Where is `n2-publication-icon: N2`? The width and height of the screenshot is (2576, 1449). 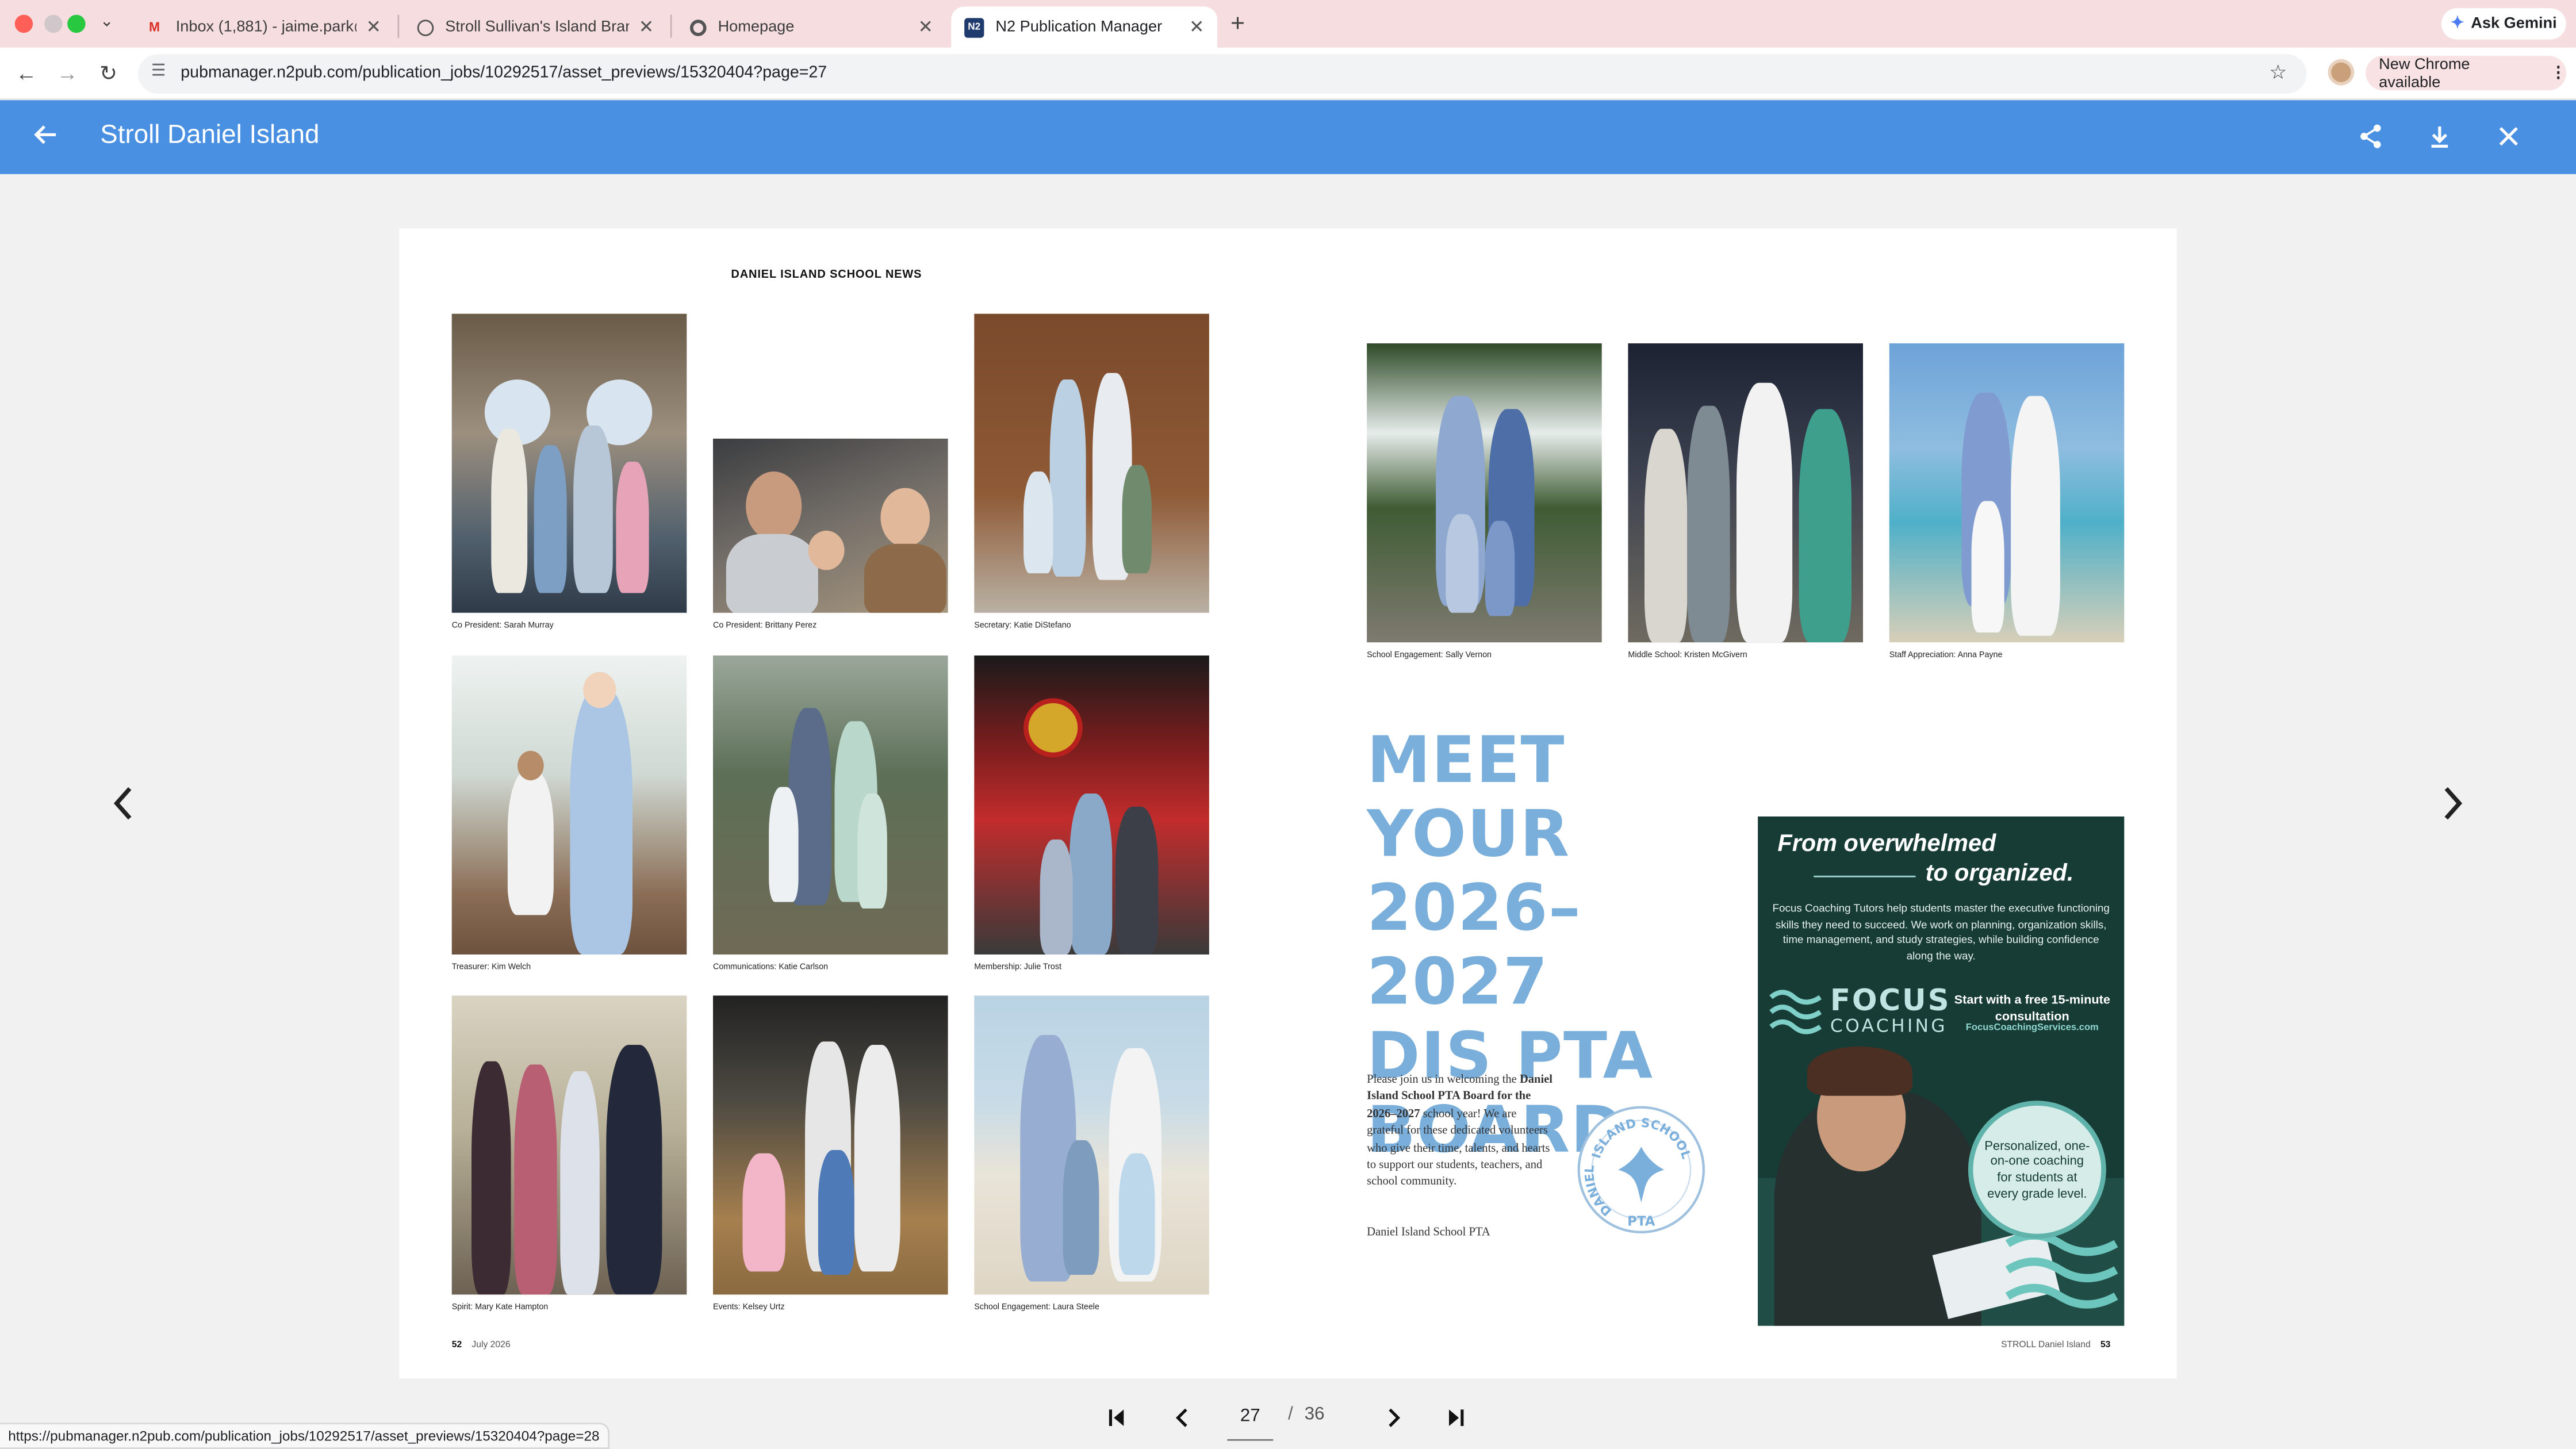 n2-publication-icon: N2 is located at coordinates (974, 27).